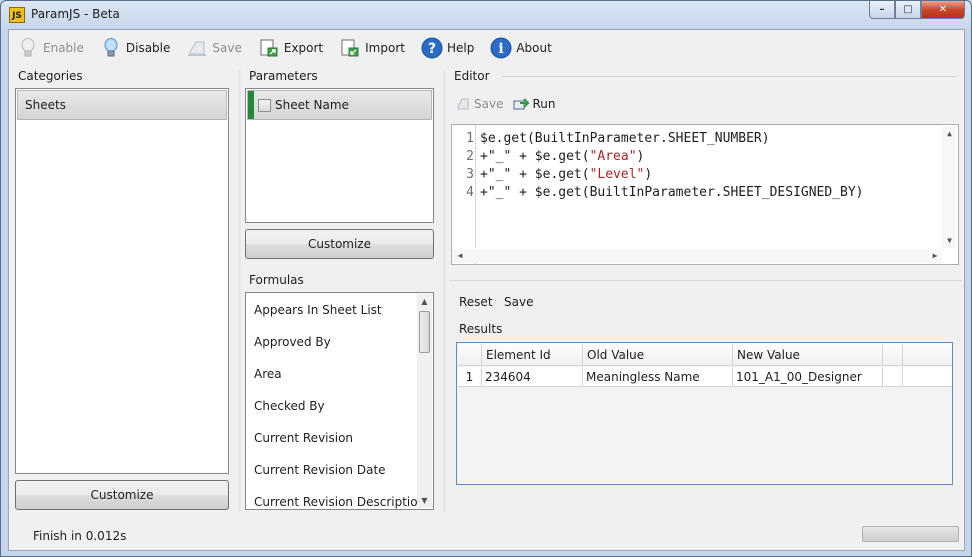  I want to click on grid-header-extra, so click(893, 355).